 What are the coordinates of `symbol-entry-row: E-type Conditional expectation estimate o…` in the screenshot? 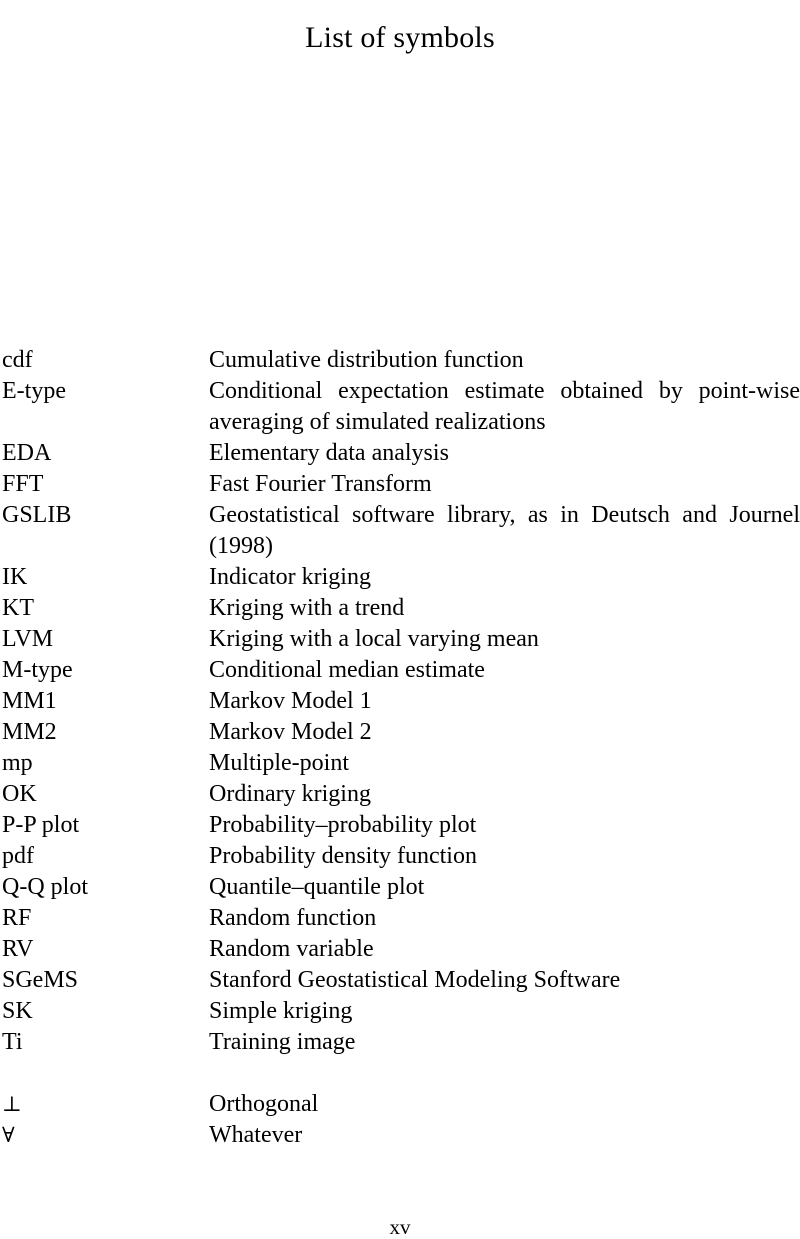 It's located at (401, 407).